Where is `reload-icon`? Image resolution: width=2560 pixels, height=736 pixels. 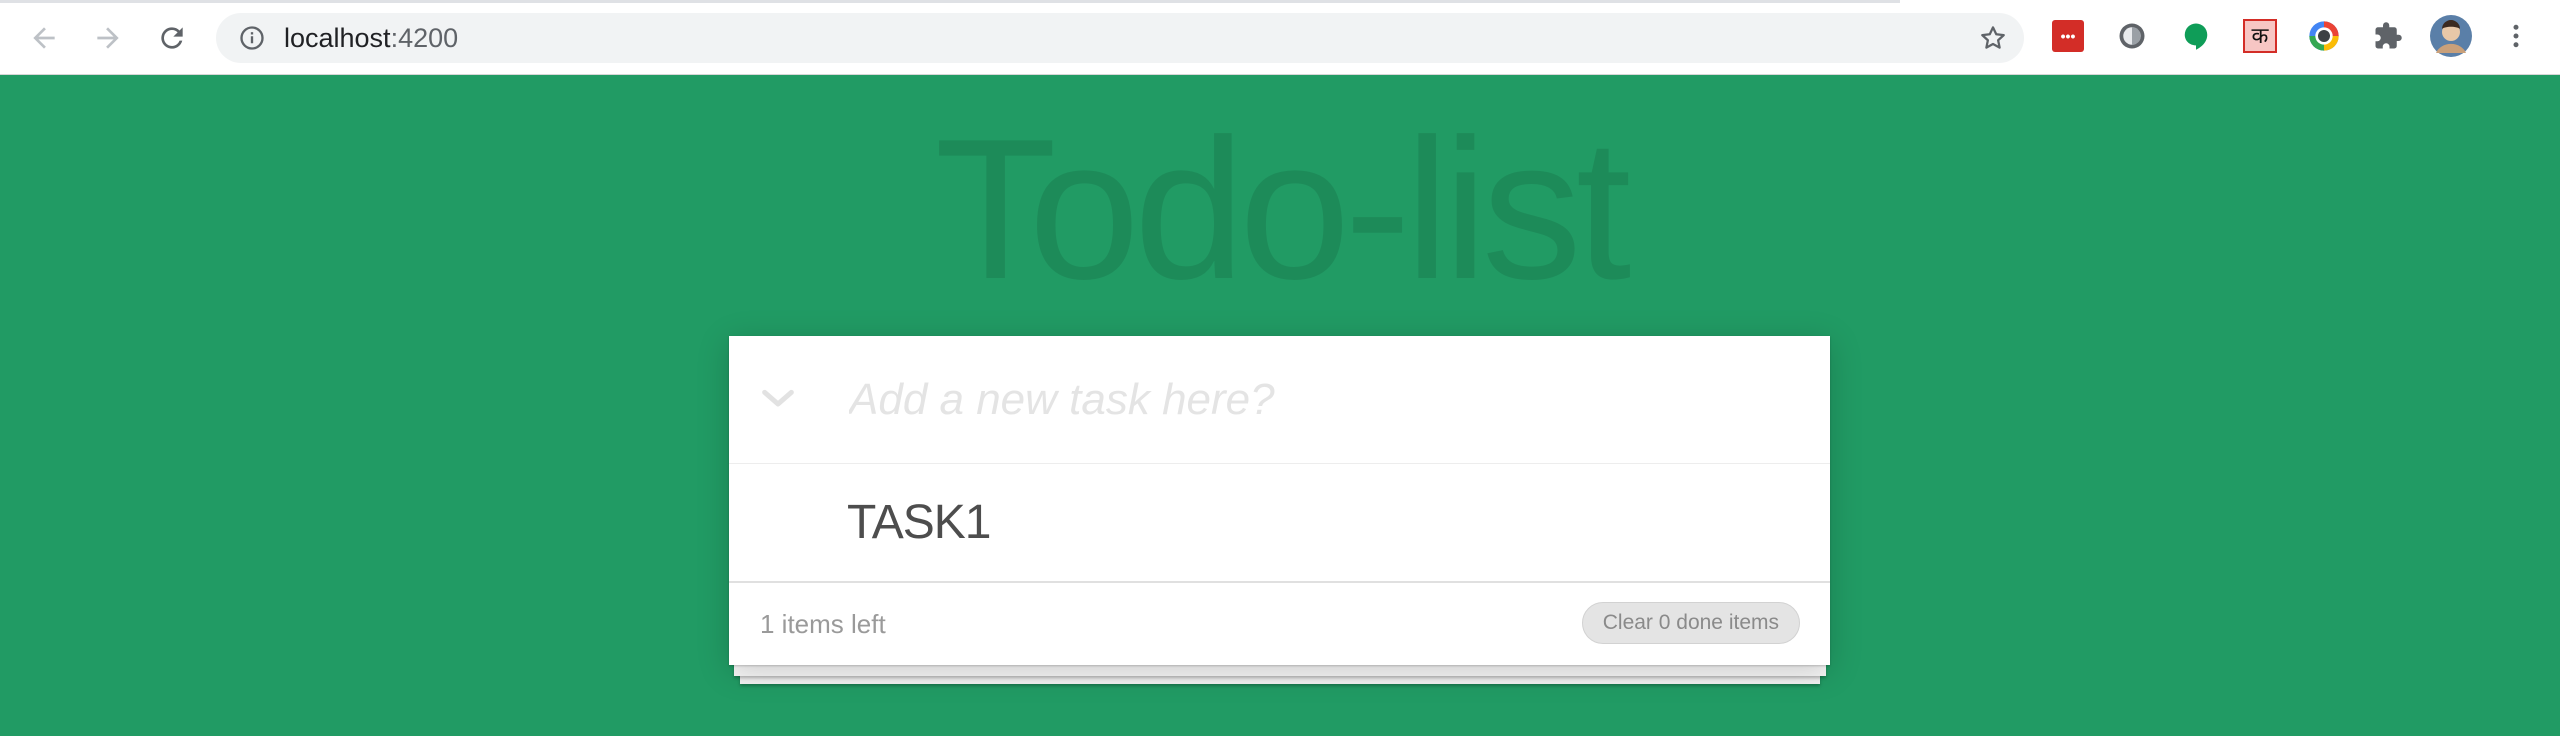 reload-icon is located at coordinates (172, 38).